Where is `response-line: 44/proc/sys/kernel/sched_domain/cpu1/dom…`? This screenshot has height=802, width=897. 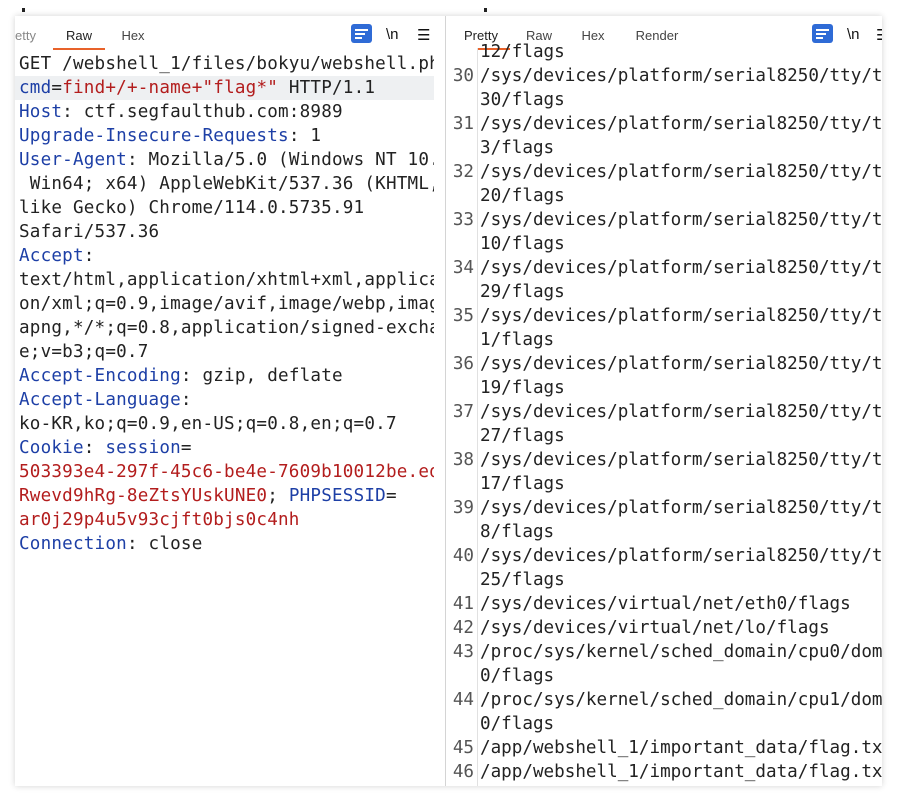 response-line: 44/proc/sys/kernel/sched_domain/cpu1/dom… is located at coordinates (664, 700).